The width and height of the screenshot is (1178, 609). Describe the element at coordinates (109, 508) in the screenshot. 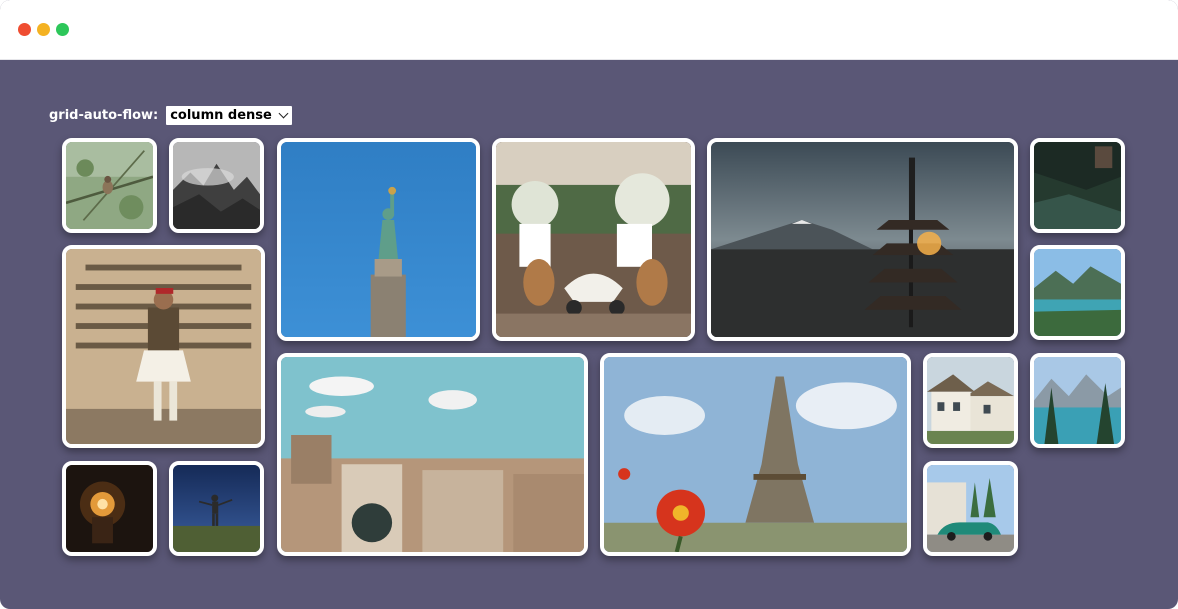

I see `glowing-lamp-photo` at that location.